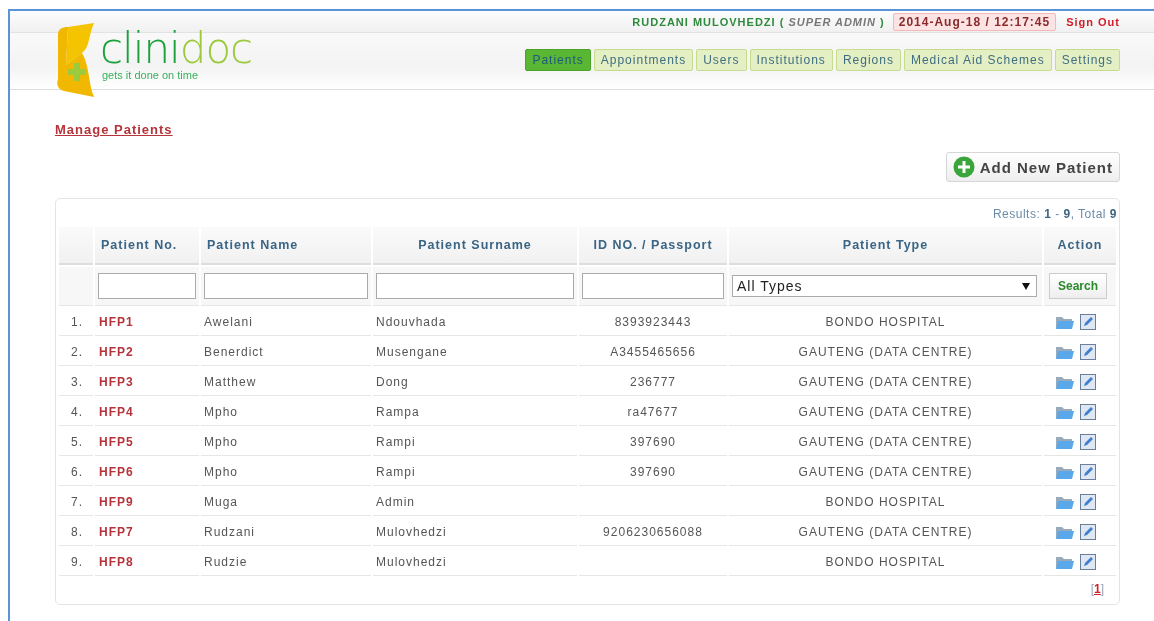  Describe the element at coordinates (721, 60) in the screenshot. I see `nav-tab: Users` at that location.